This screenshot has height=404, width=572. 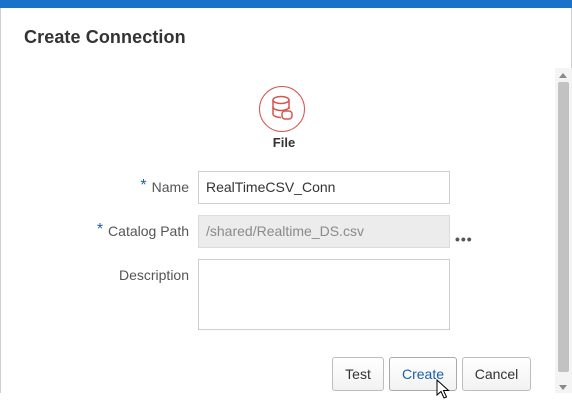 What do you see at coordinates (164, 186) in the screenshot?
I see `name-label: * Name` at bounding box center [164, 186].